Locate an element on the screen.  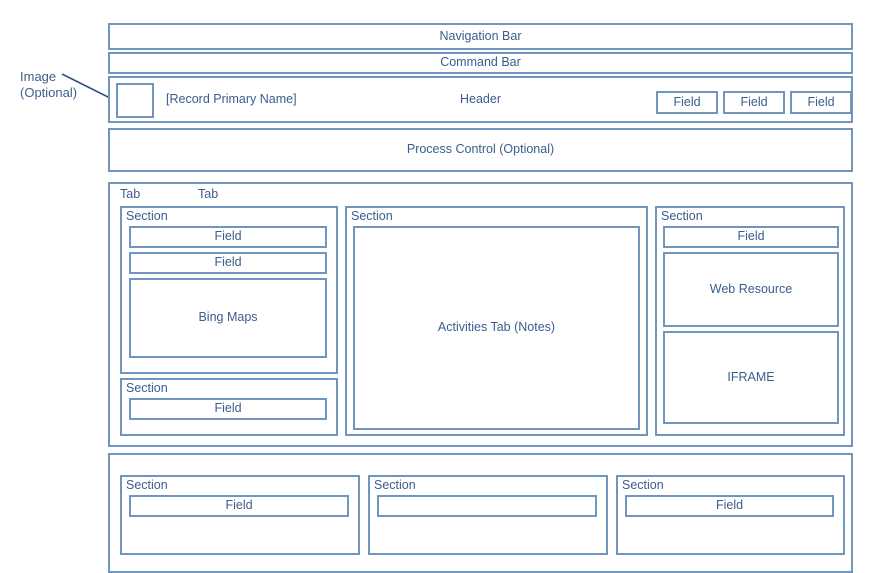
panel-one-section-b-field-1-label: Field is located at coordinates (228, 408).